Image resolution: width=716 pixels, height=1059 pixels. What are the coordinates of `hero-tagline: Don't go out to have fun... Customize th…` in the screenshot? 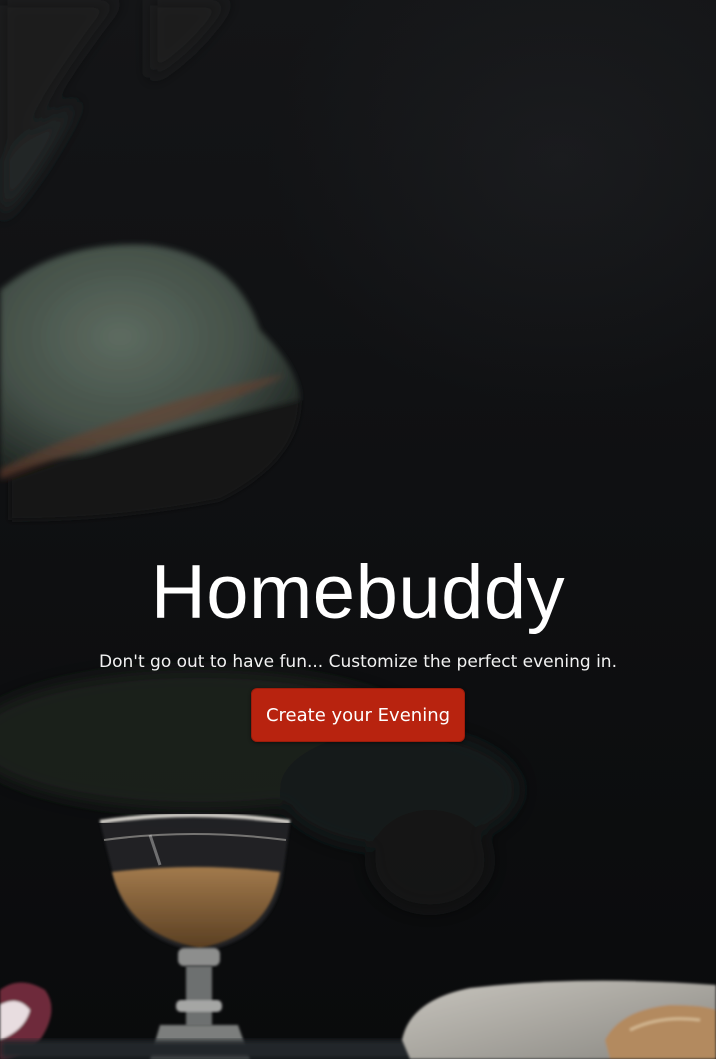 It's located at (358, 662).